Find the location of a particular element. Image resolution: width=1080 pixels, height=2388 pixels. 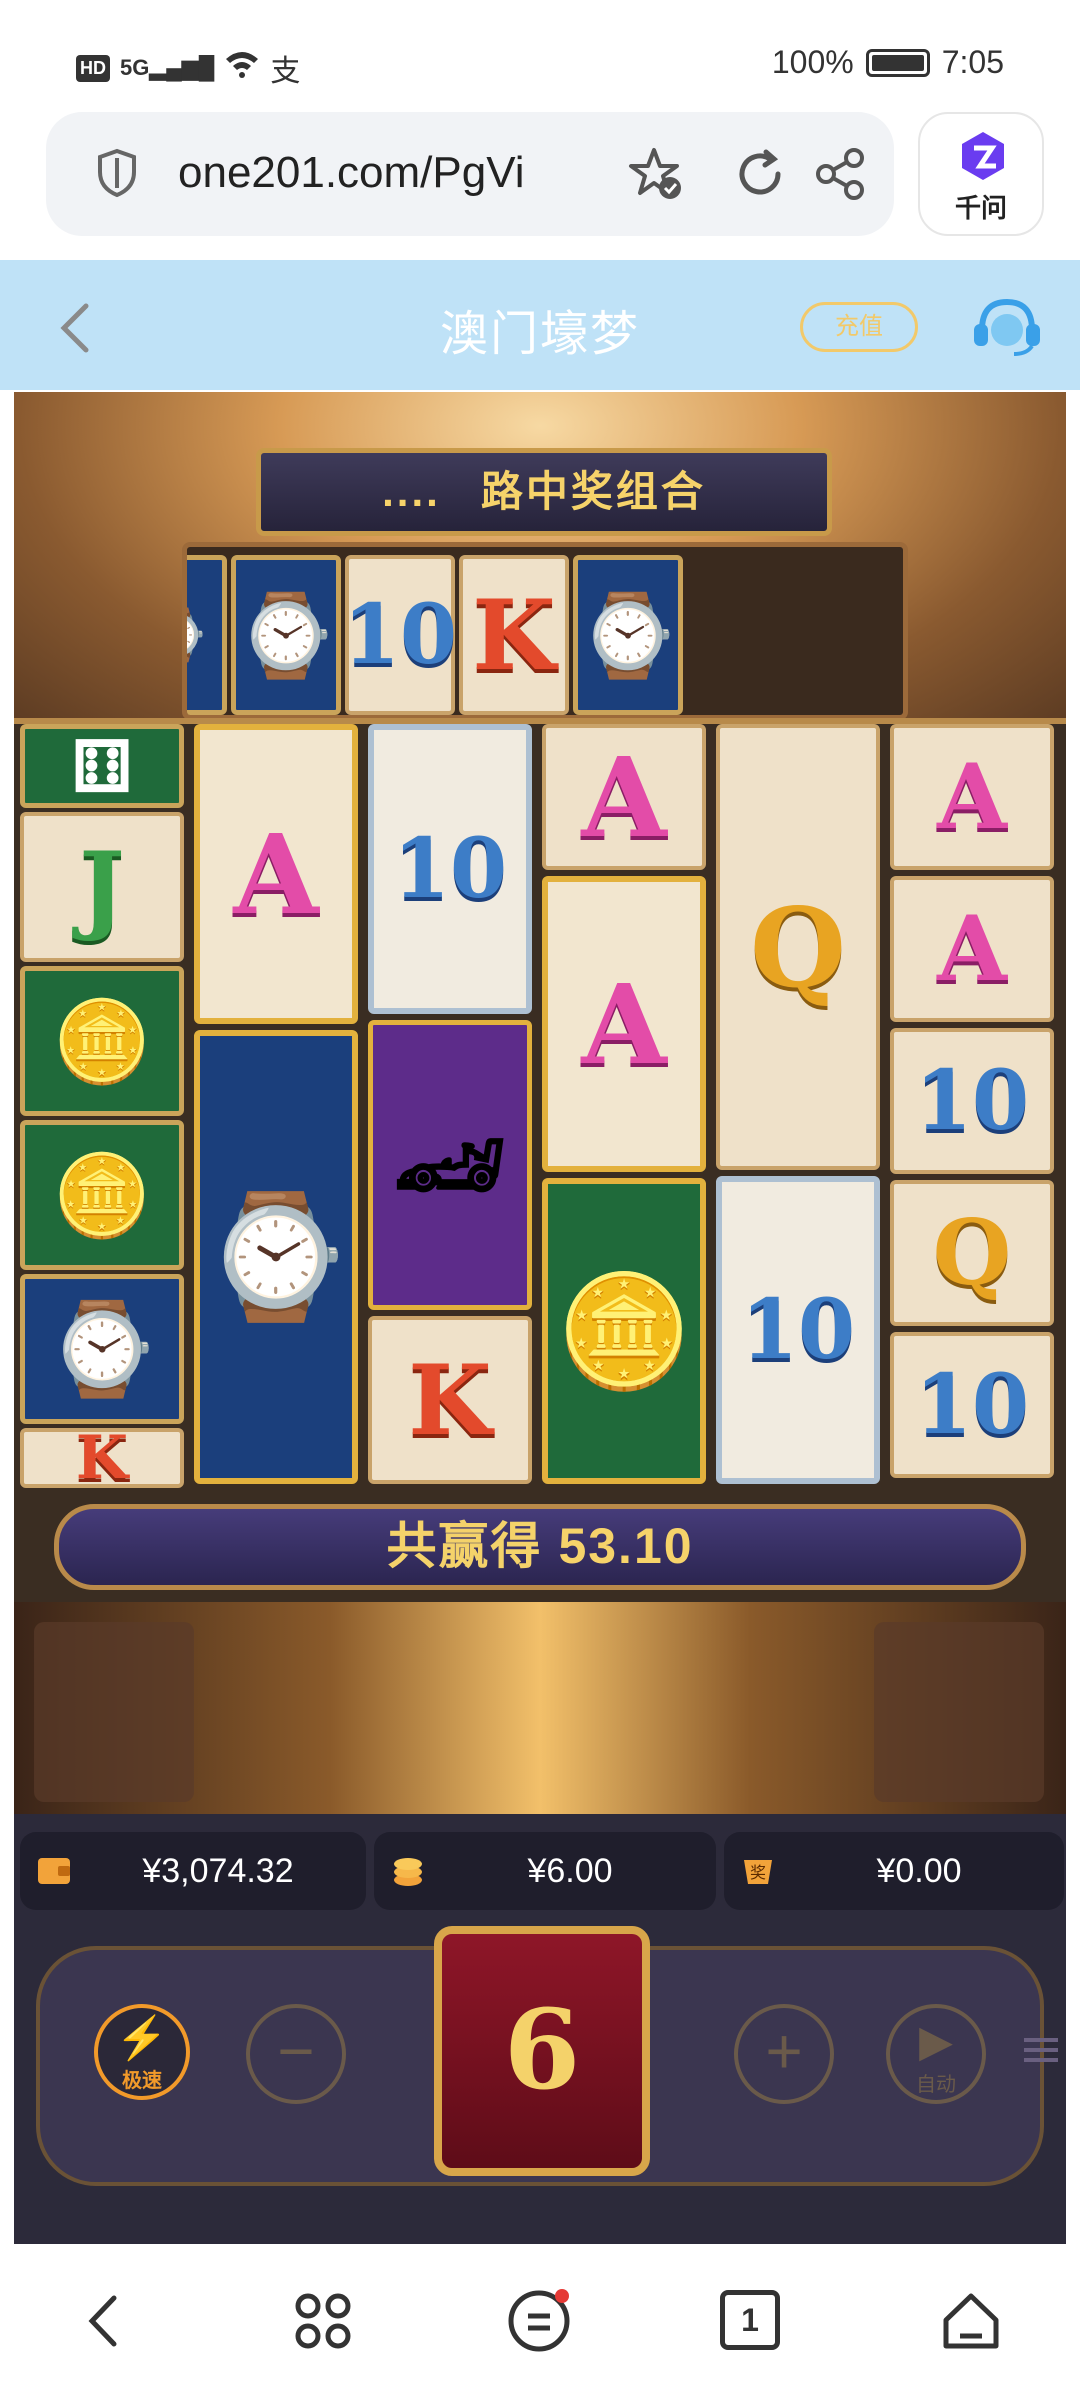

address-bar: one201.com/PgVi is located at coordinates (470, 174).